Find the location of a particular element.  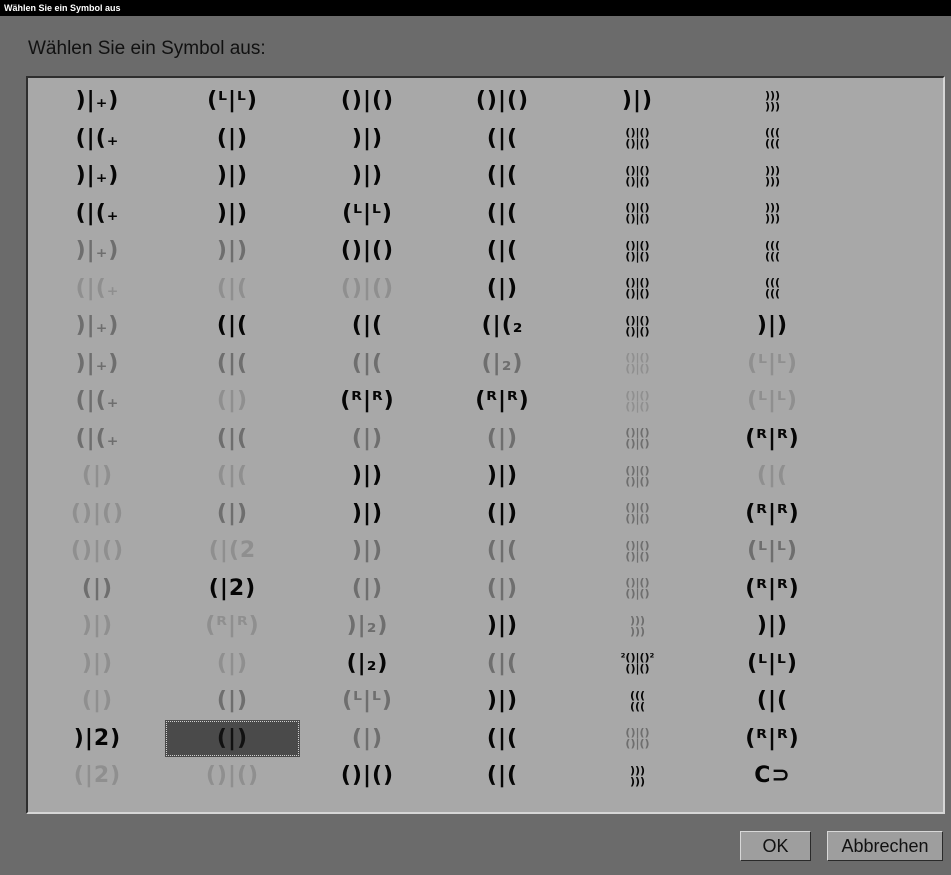

symbol-option: (|(2 is located at coordinates (232, 551).